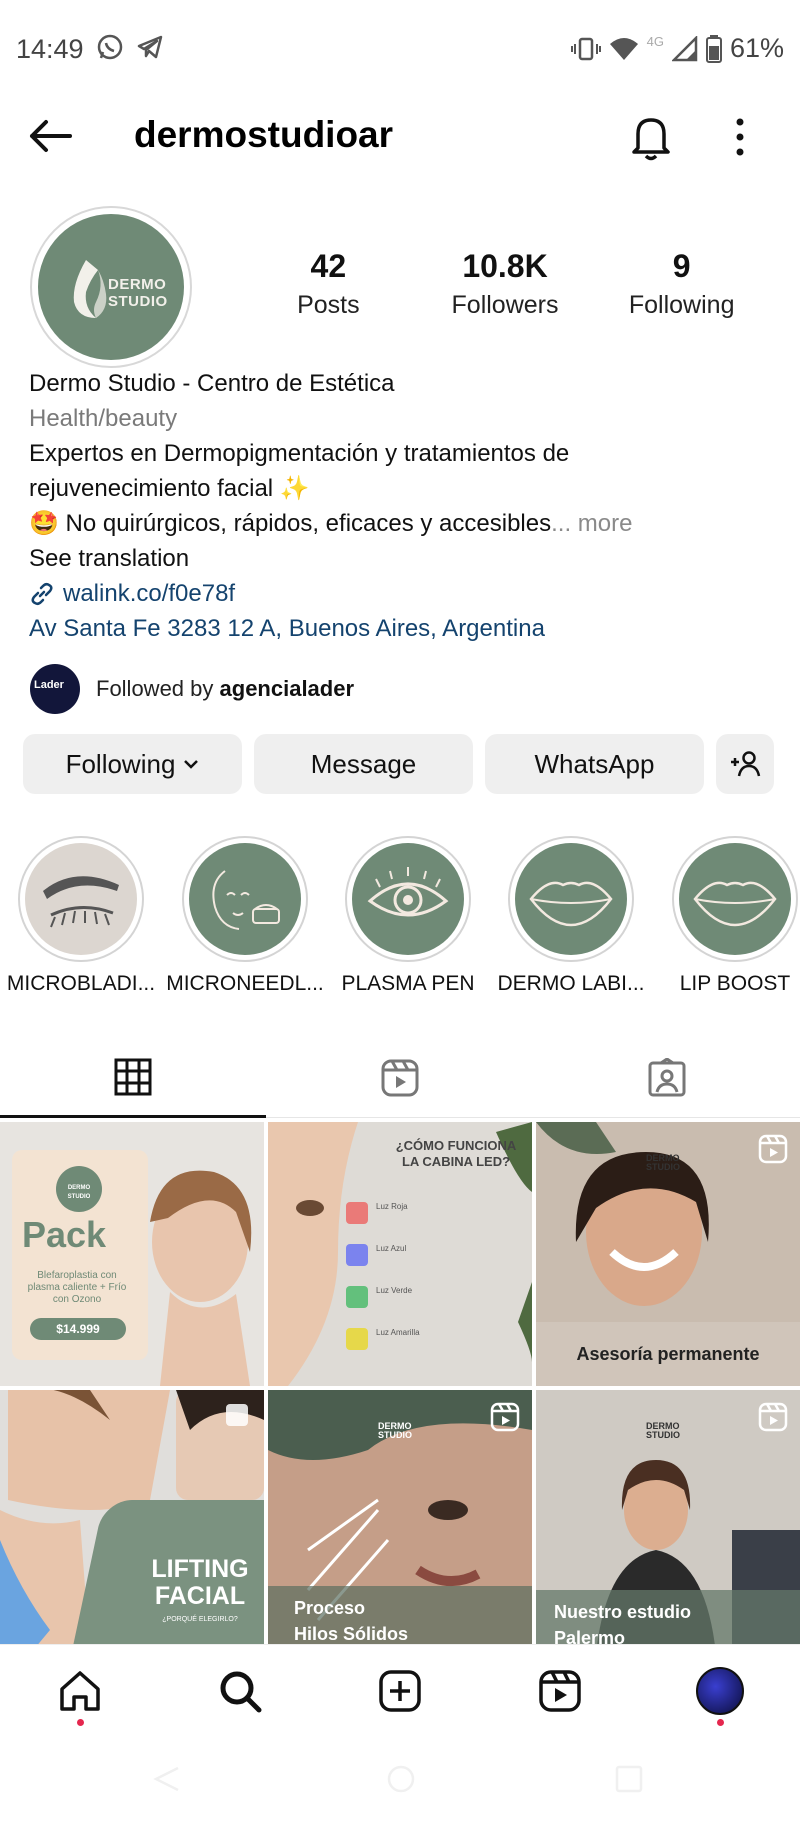 The height and width of the screenshot is (1822, 800). I want to click on status-system-icons: 4G 61%, so click(677, 48).